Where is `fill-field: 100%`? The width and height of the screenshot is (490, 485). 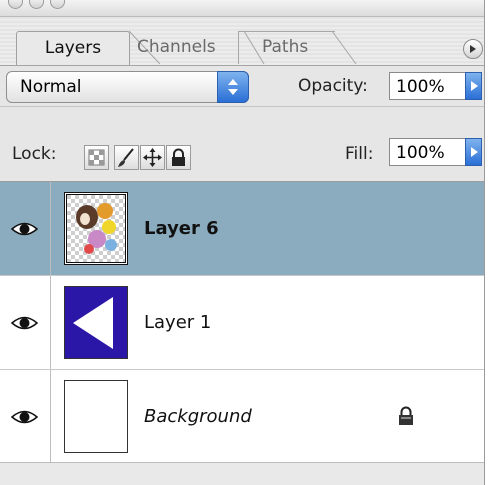
fill-field: 100% is located at coordinates (427, 152).